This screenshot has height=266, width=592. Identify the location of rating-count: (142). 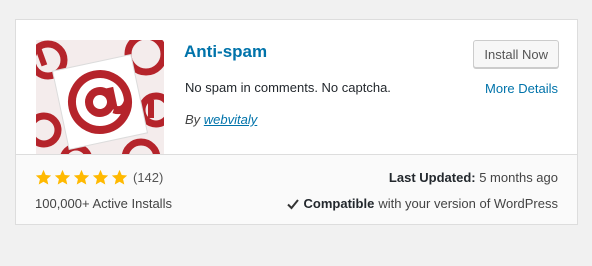
(148, 177).